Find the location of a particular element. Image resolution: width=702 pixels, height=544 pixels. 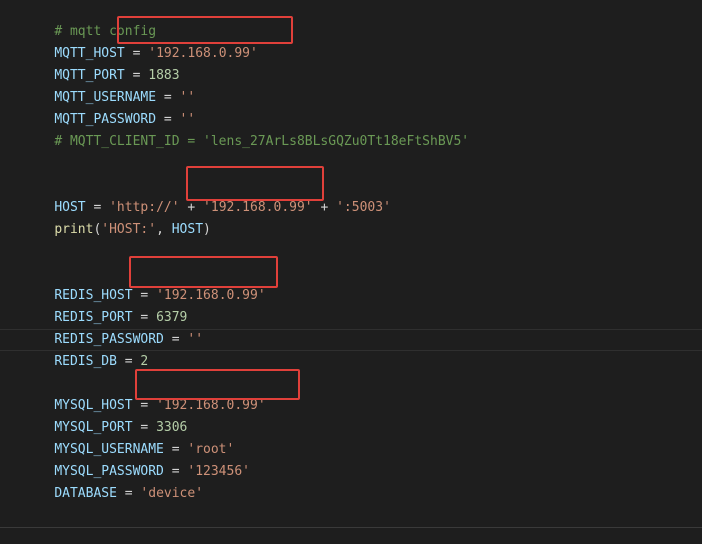

code-line-4: MQTT_USERNAME = '' is located at coordinates (109, 85).